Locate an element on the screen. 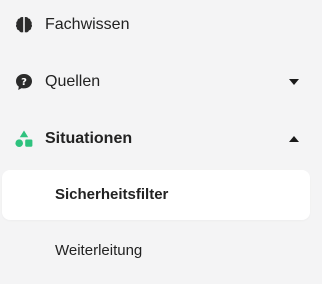  shapes-icon is located at coordinates (24, 139).